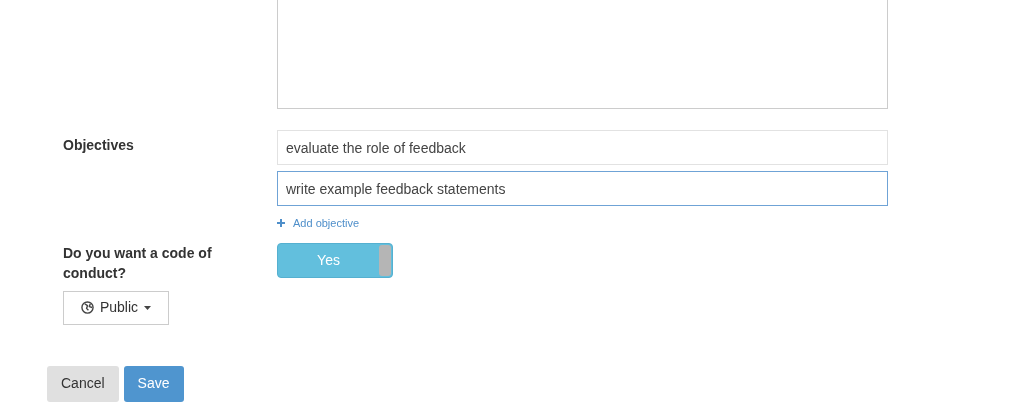  I want to click on objective-field: evaluate the role of feedback, so click(582, 147).